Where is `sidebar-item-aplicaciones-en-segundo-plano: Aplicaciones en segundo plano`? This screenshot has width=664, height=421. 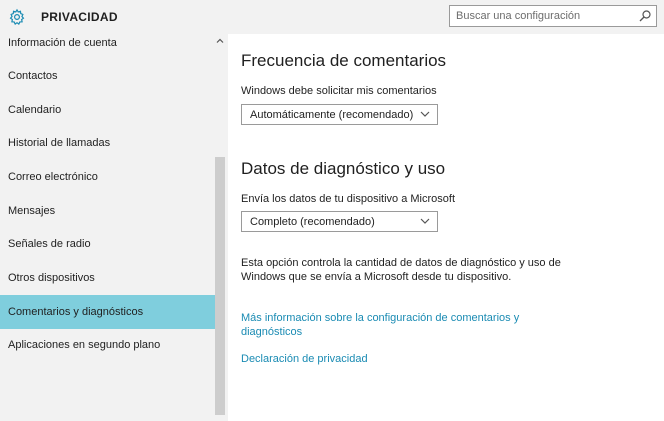 sidebar-item-aplicaciones-en-segundo-plano: Aplicaciones en segundo plano is located at coordinates (107, 345).